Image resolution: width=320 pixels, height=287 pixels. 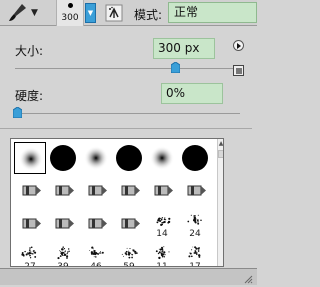 I want to click on mode-select: 正常, so click(x=212, y=12).